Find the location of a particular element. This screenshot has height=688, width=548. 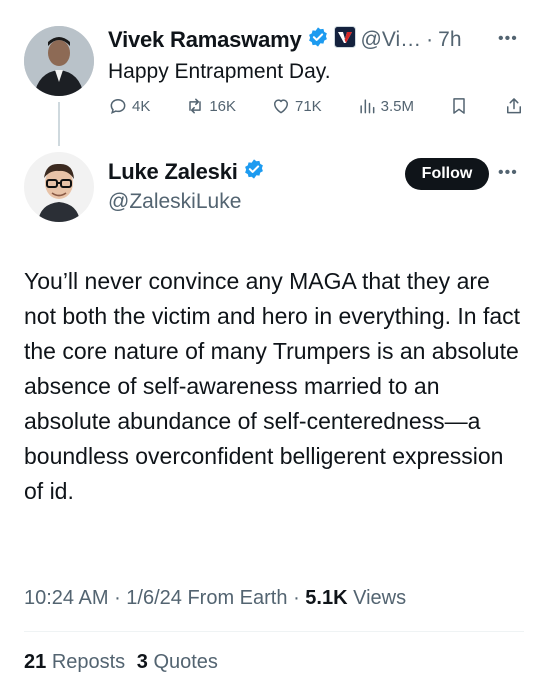

luke-avatar is located at coordinates (59, 187).